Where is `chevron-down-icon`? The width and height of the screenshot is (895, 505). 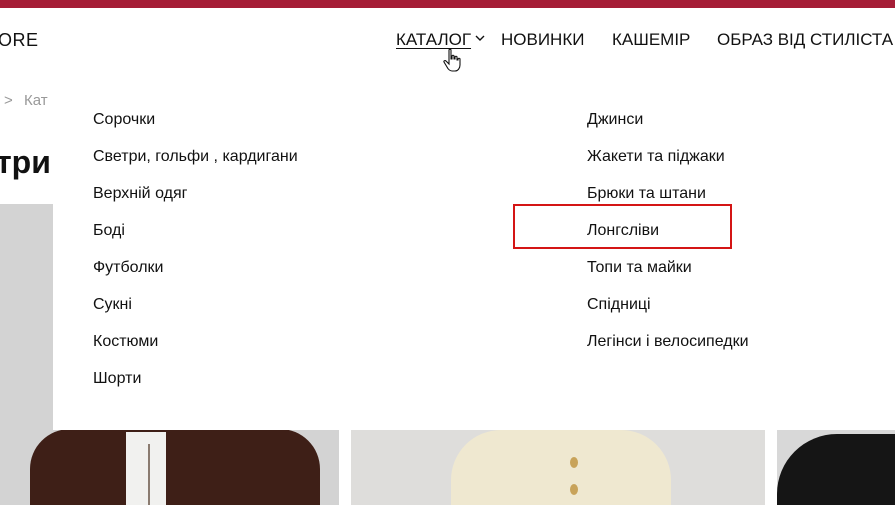 chevron-down-icon is located at coordinates (480, 38).